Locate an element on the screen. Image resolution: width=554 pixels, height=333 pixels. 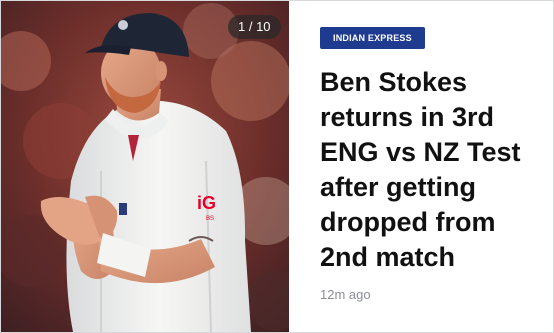
svg-text: BS is located at coordinates (210, 219).